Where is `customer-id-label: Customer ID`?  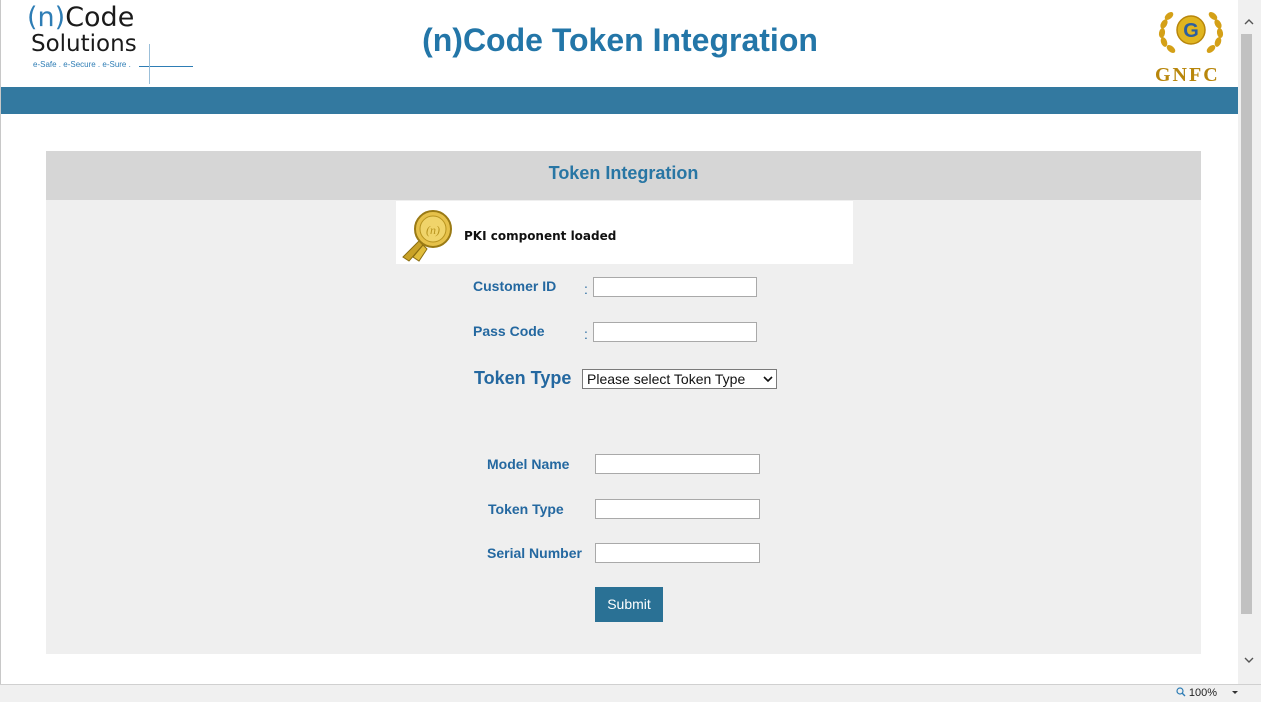
customer-id-label: Customer ID is located at coordinates (515, 286).